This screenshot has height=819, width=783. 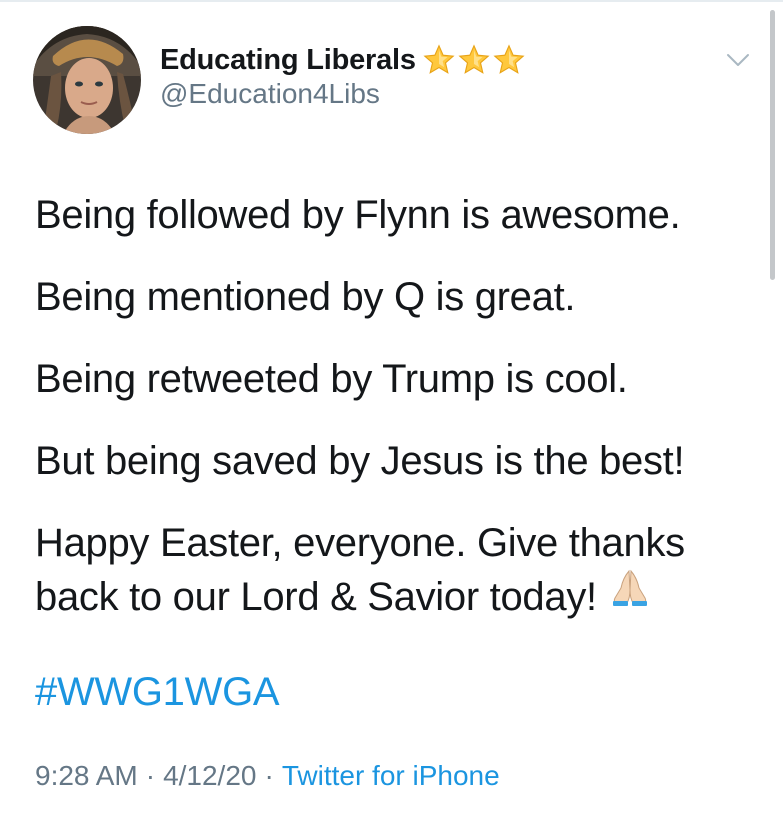 What do you see at coordinates (738, 60) in the screenshot?
I see `chevron-down-icon` at bounding box center [738, 60].